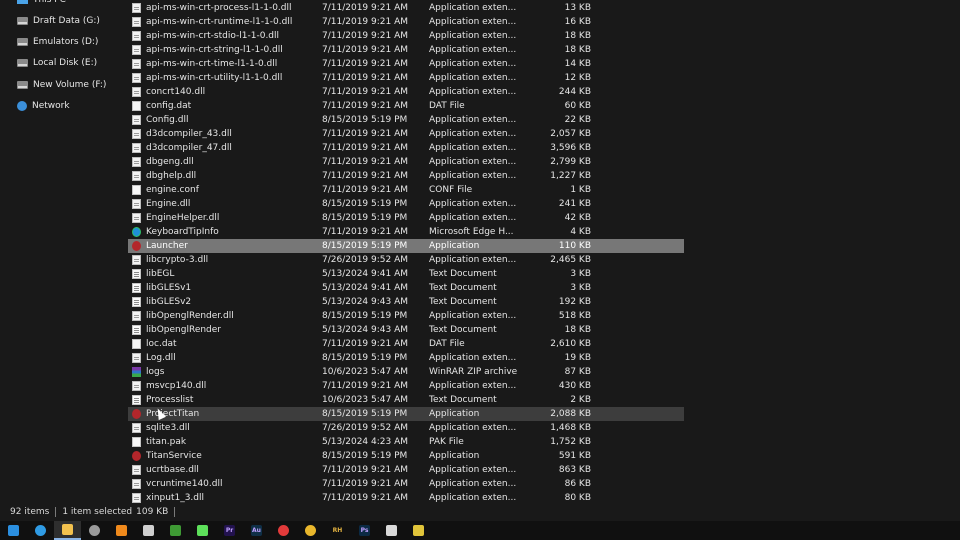 The width and height of the screenshot is (960, 540). I want to click on file-name: ucrtbase.dll, so click(172, 470).